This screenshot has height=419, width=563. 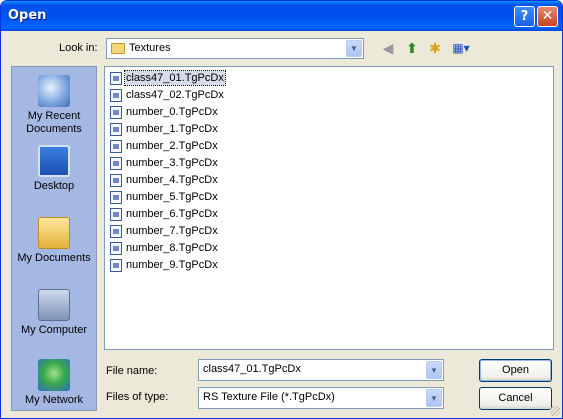 I want to click on help-button: ?, so click(x=524, y=16).